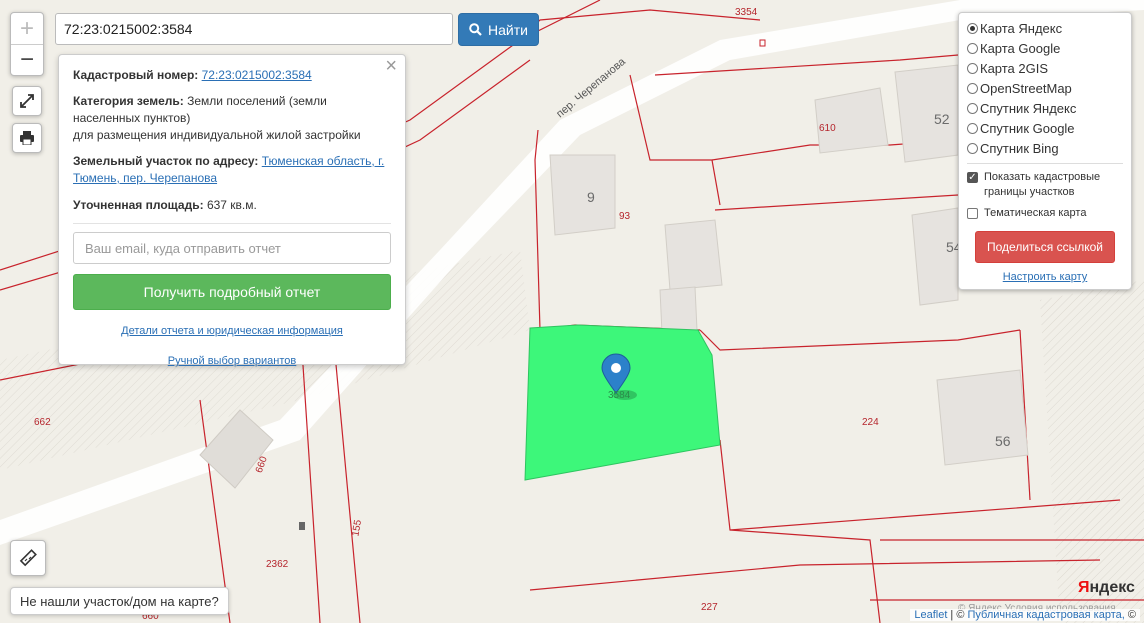  I want to click on house-number-56: 56, so click(1003, 441).